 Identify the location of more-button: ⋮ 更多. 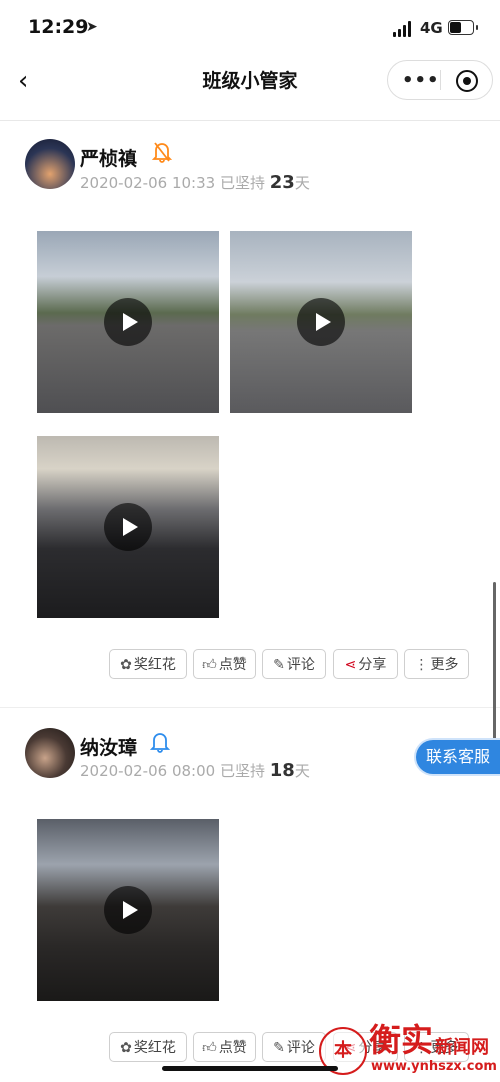
(436, 664).